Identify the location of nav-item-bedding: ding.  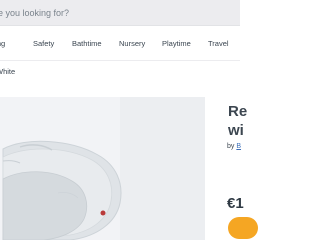
(2, 43).